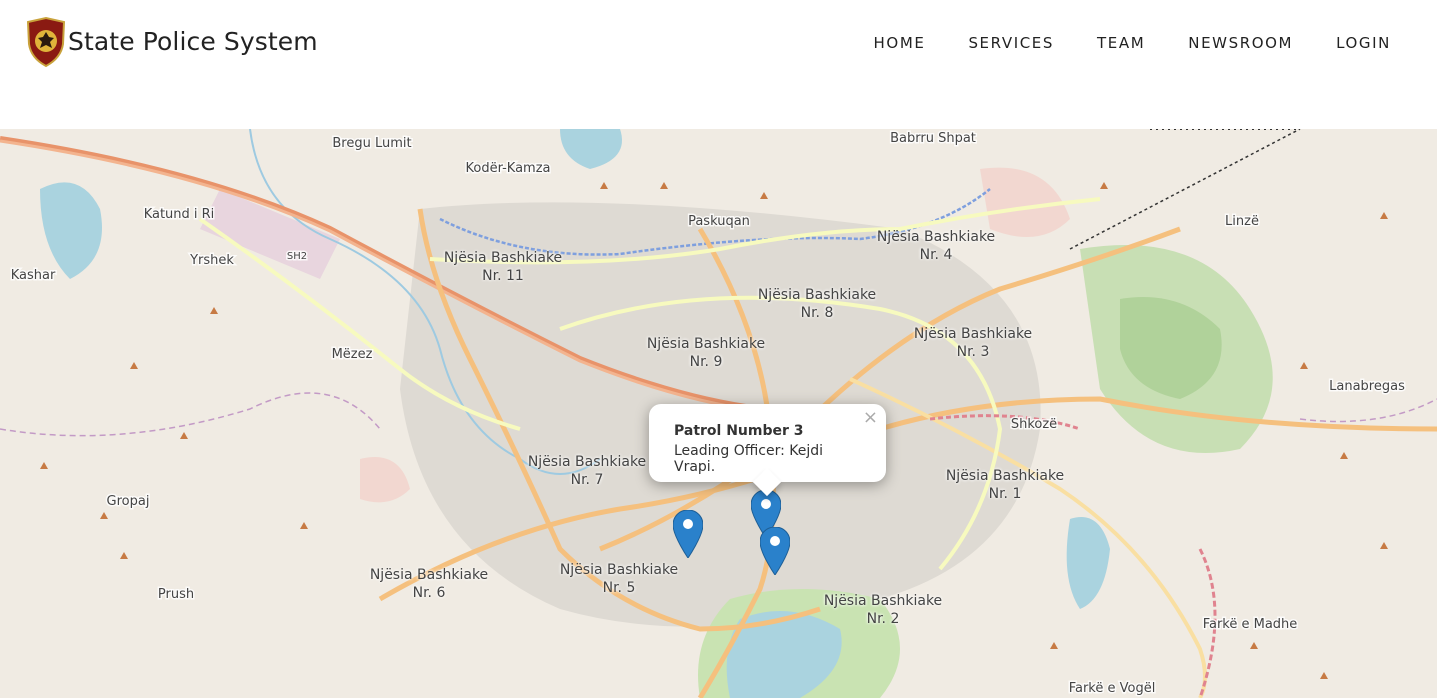 The height and width of the screenshot is (698, 1437). What do you see at coordinates (1240, 43) in the screenshot?
I see `nav-newsroom: NEWSROOM` at bounding box center [1240, 43].